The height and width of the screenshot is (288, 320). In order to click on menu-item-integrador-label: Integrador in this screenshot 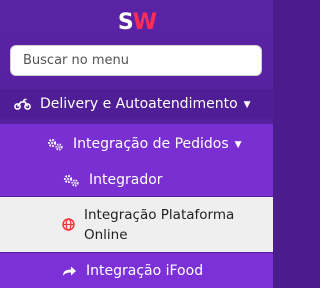, I will do `click(126, 180)`.